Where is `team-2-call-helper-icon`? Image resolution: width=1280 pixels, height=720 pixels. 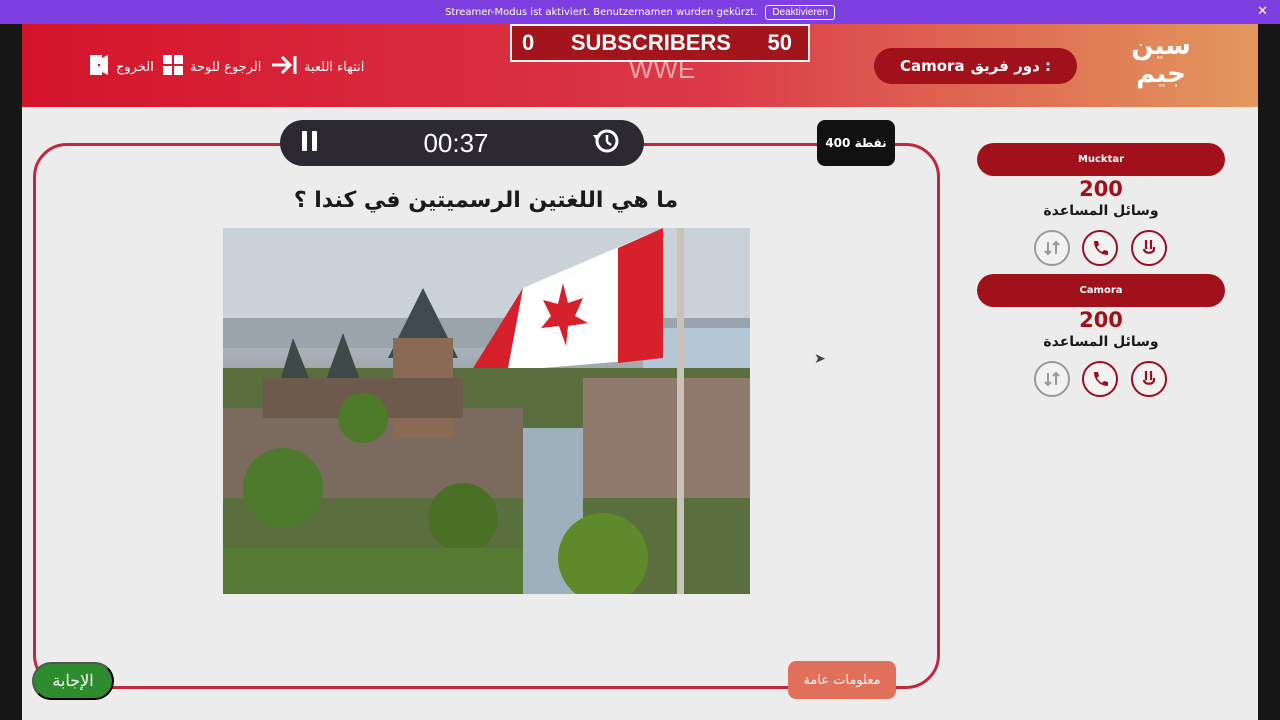 team-2-call-helper-icon is located at coordinates (1100, 379).